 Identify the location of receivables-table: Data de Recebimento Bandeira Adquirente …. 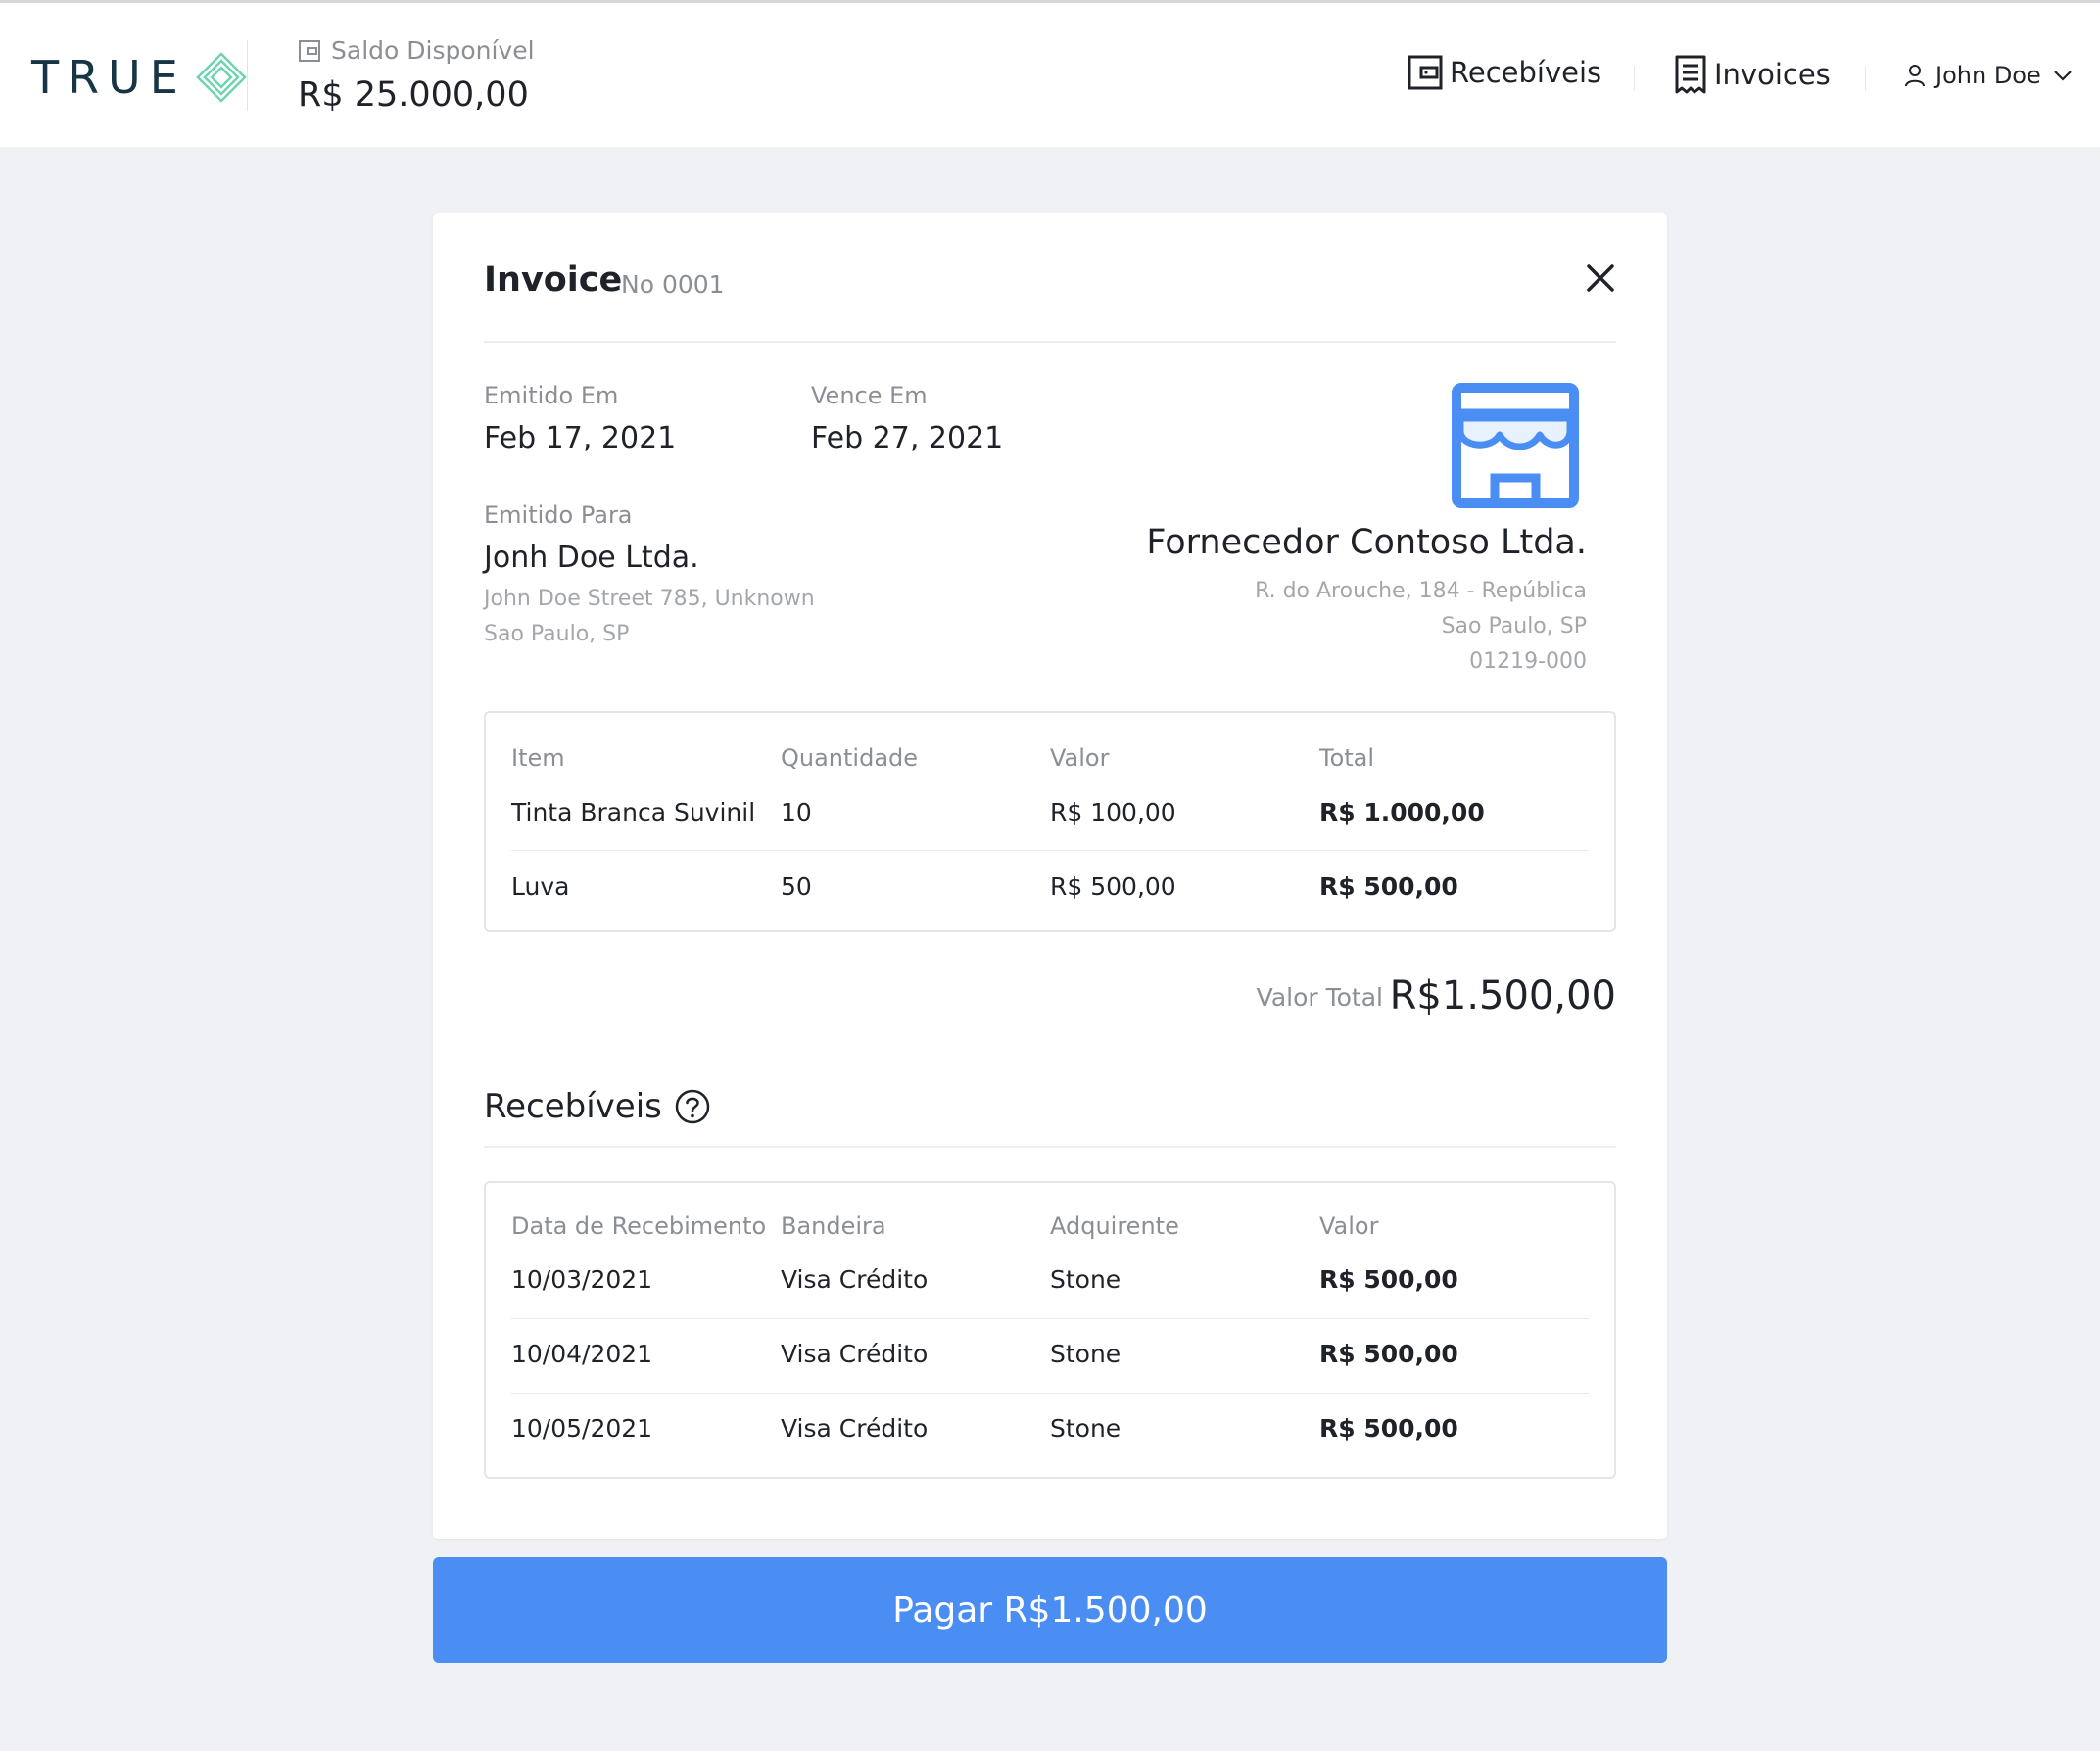
(1050, 1330).